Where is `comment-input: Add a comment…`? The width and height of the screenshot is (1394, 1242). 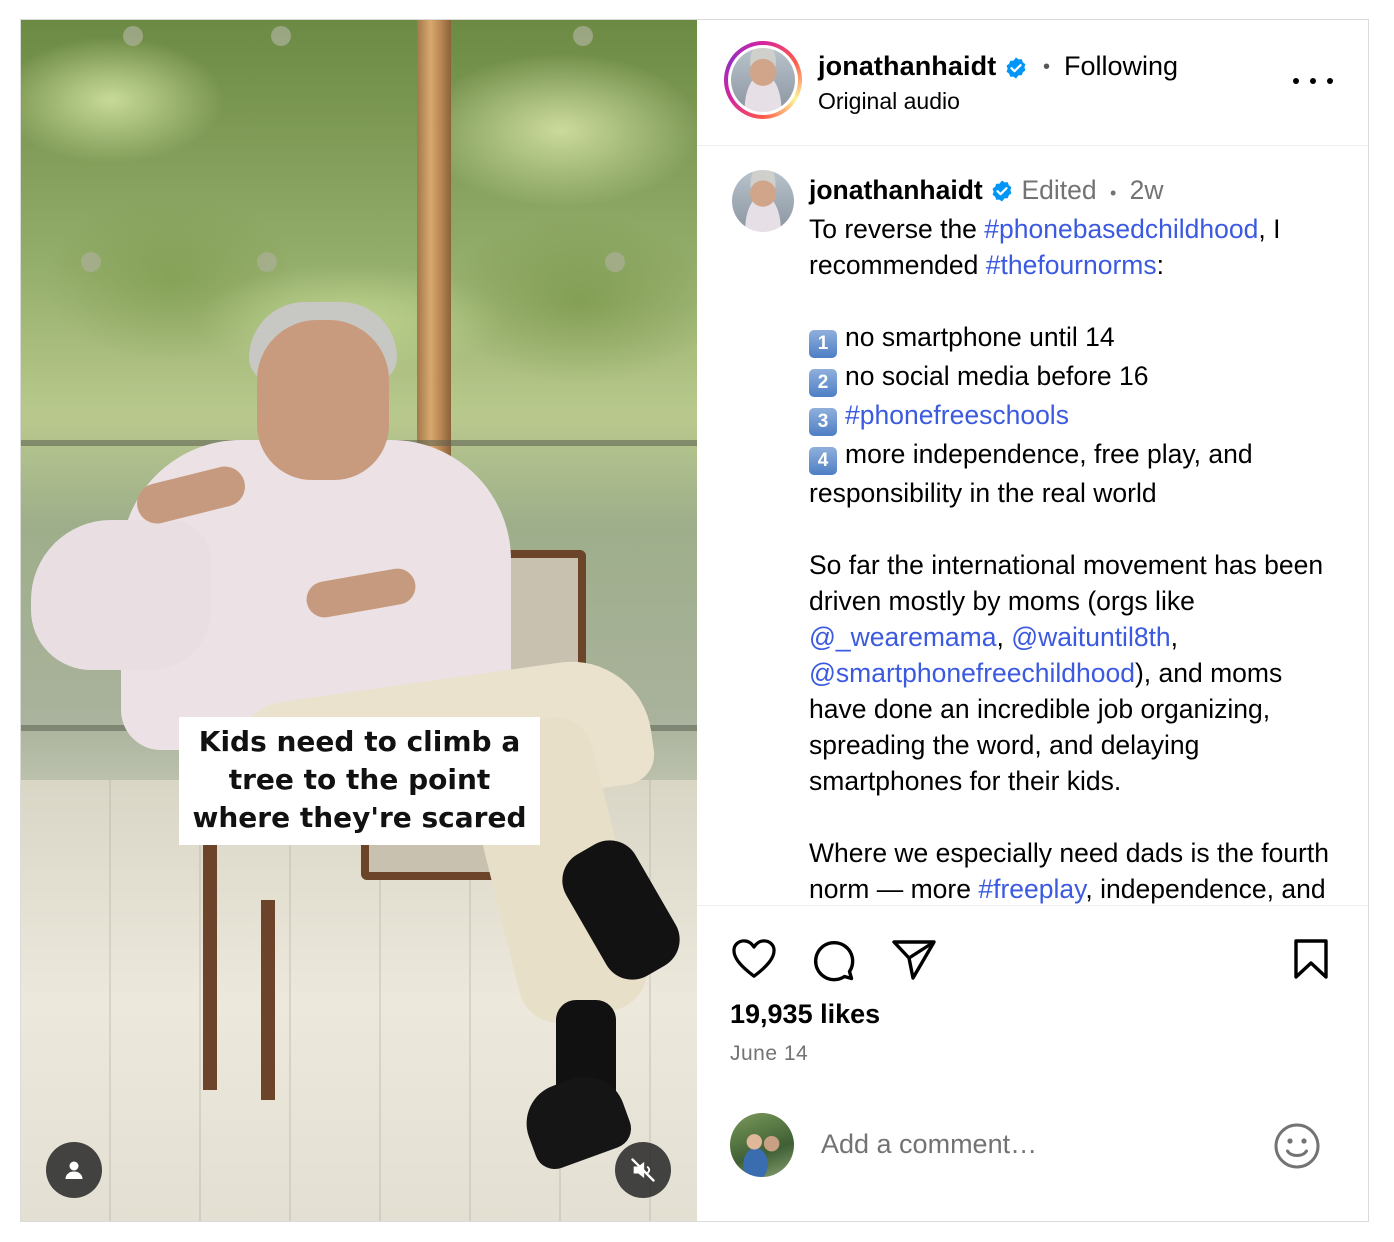 comment-input: Add a comment… is located at coordinates (929, 1144).